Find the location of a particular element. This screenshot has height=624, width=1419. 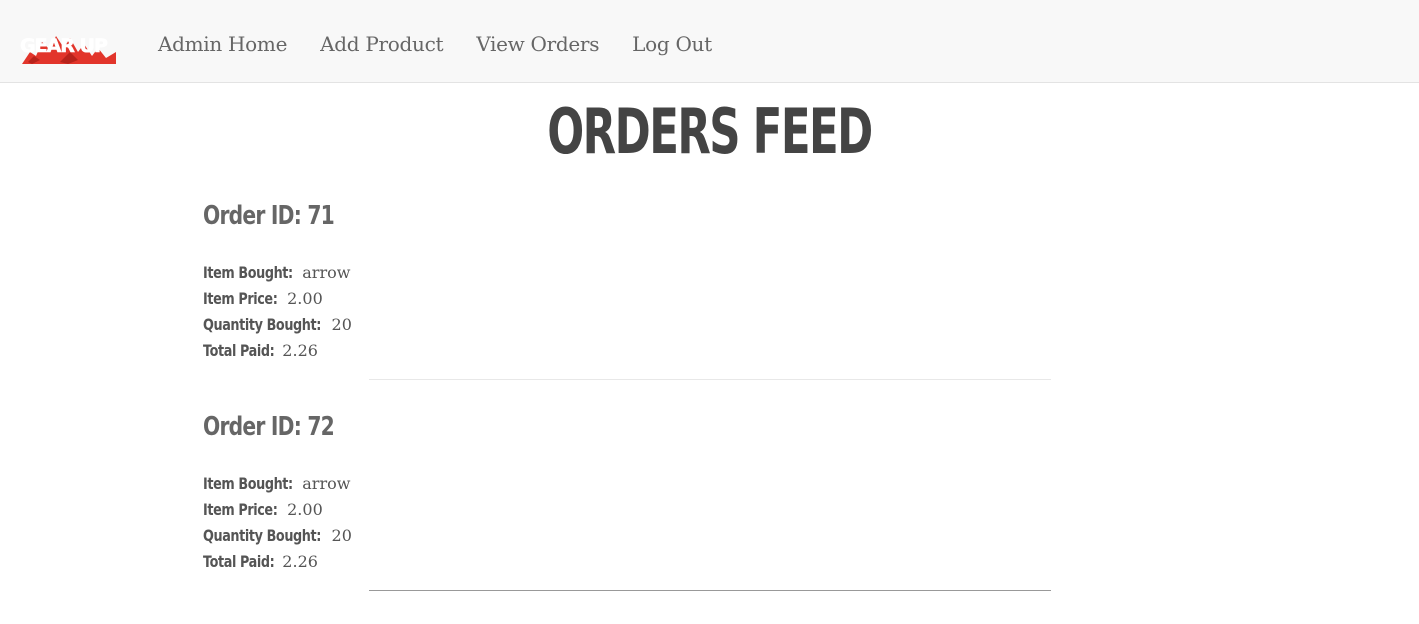

logo-lettering: GEAR UP is located at coordinates (64, 46).